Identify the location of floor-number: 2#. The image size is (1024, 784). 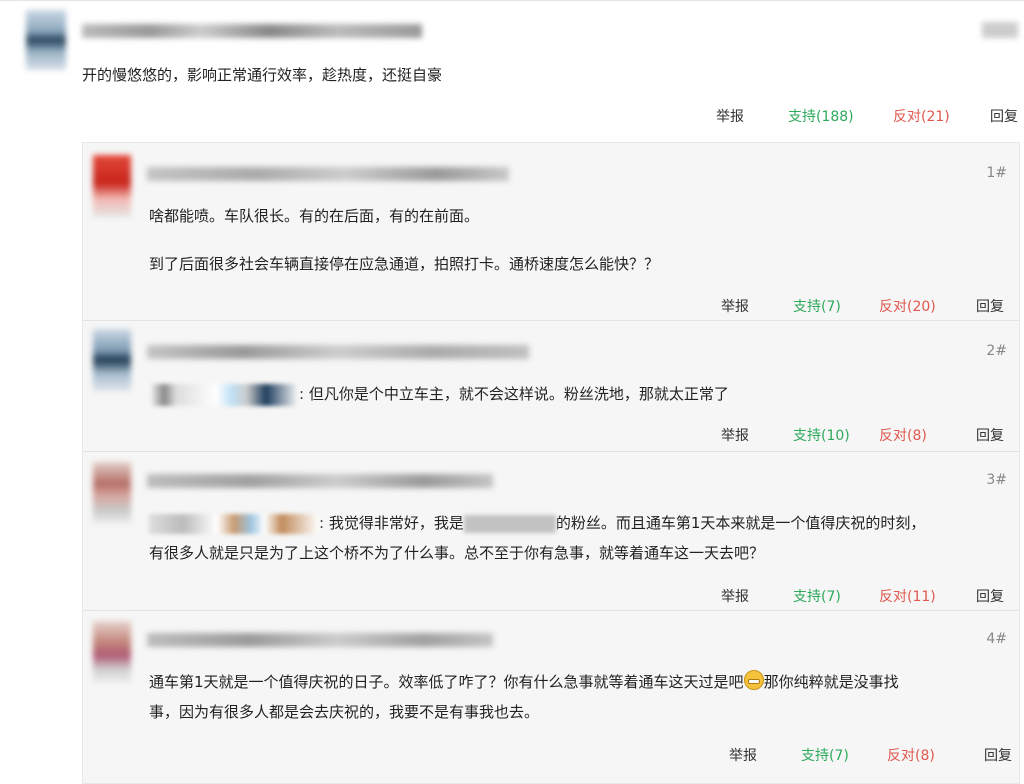
(996, 351).